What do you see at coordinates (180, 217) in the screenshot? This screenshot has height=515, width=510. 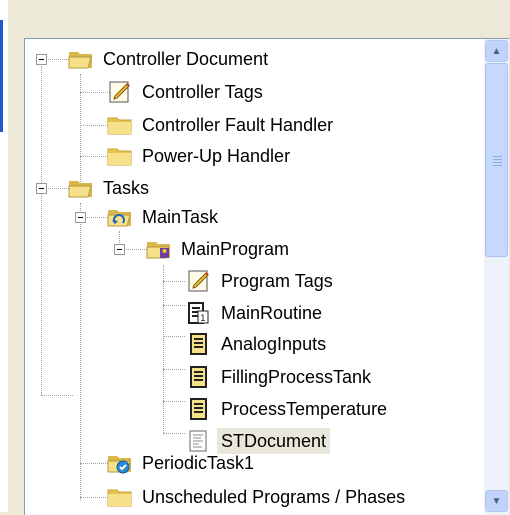 I see `tree-item-label: MainTask` at bounding box center [180, 217].